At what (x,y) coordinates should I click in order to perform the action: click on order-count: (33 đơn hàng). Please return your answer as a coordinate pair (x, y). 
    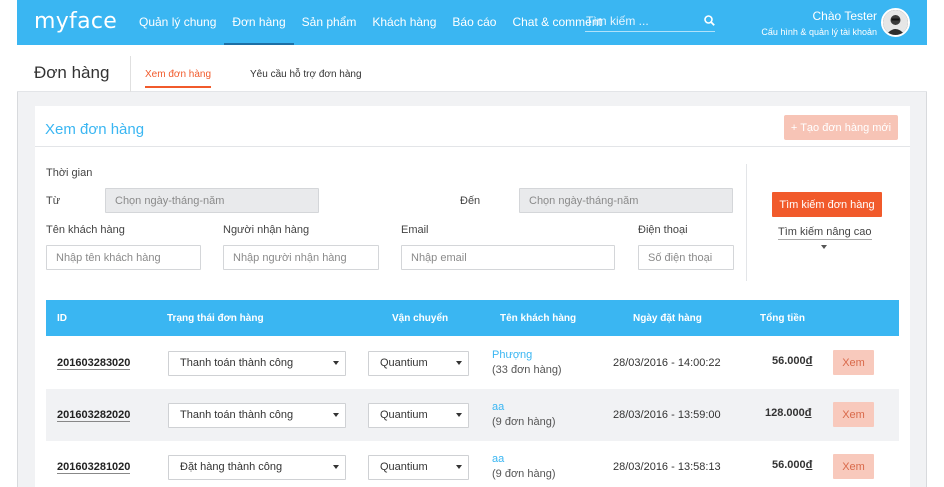
    Looking at the image, I should click on (527, 370).